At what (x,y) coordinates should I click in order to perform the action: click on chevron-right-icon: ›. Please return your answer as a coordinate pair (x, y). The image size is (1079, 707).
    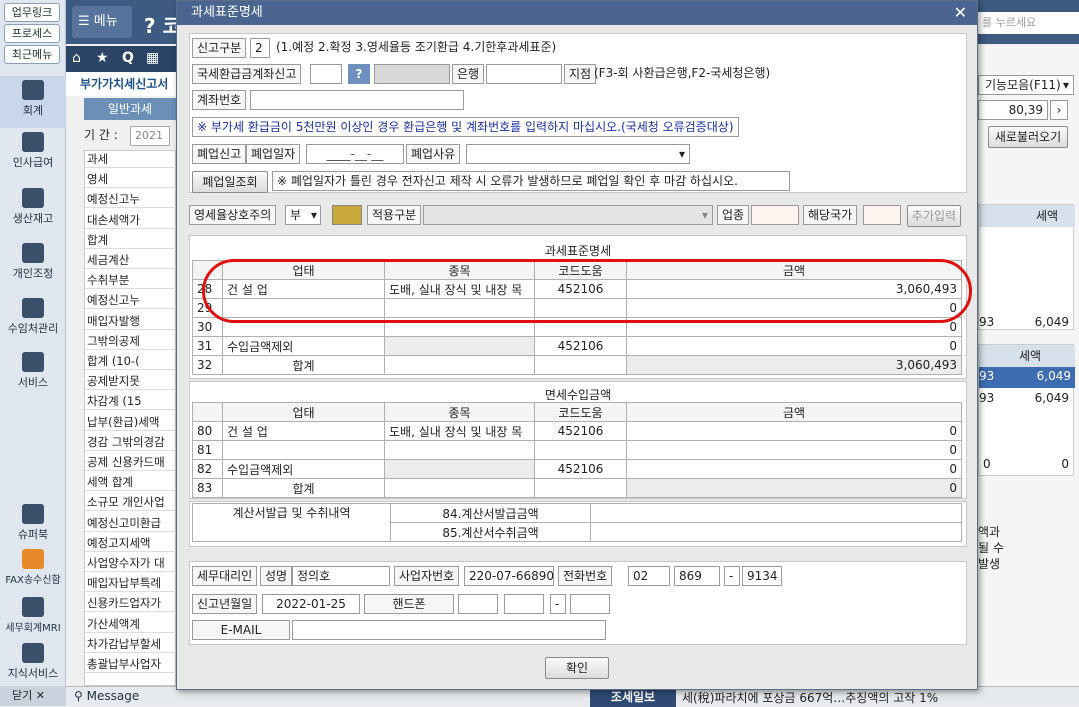
    Looking at the image, I should click on (1059, 110).